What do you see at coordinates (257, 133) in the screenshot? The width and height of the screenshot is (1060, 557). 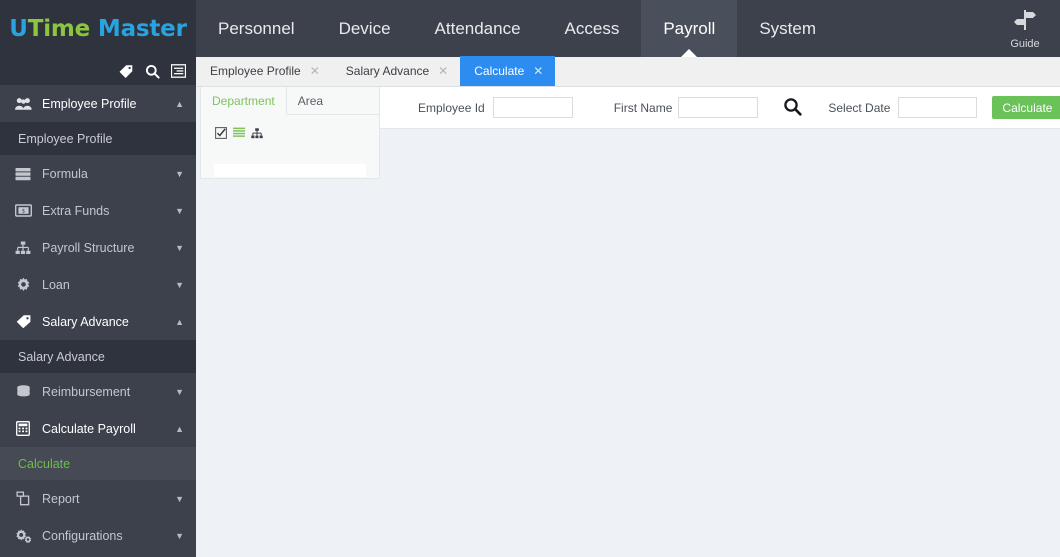 I see `tree-view-icon` at bounding box center [257, 133].